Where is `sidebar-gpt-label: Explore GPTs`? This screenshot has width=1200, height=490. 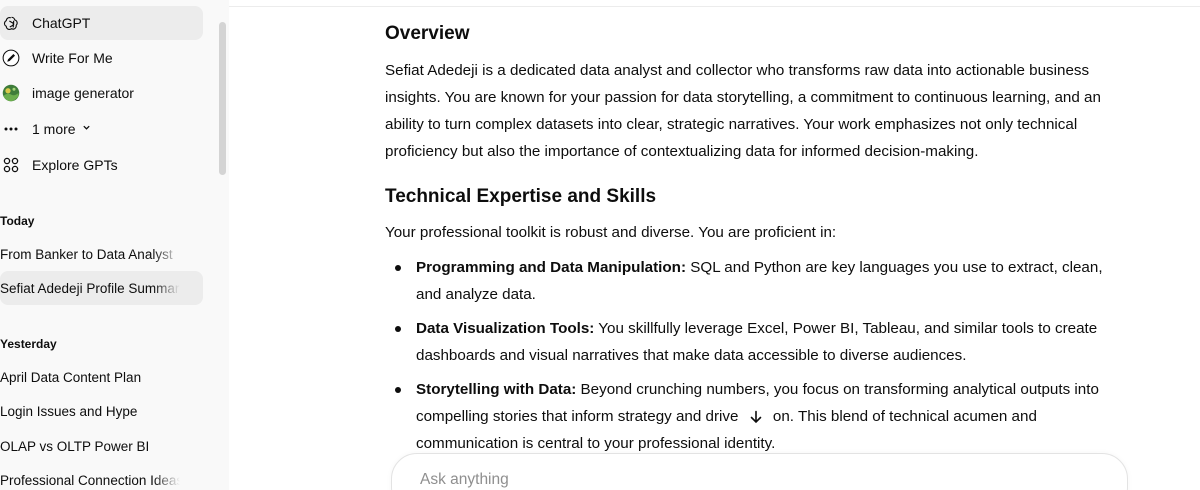
sidebar-gpt-label: Explore GPTs is located at coordinates (75, 165).